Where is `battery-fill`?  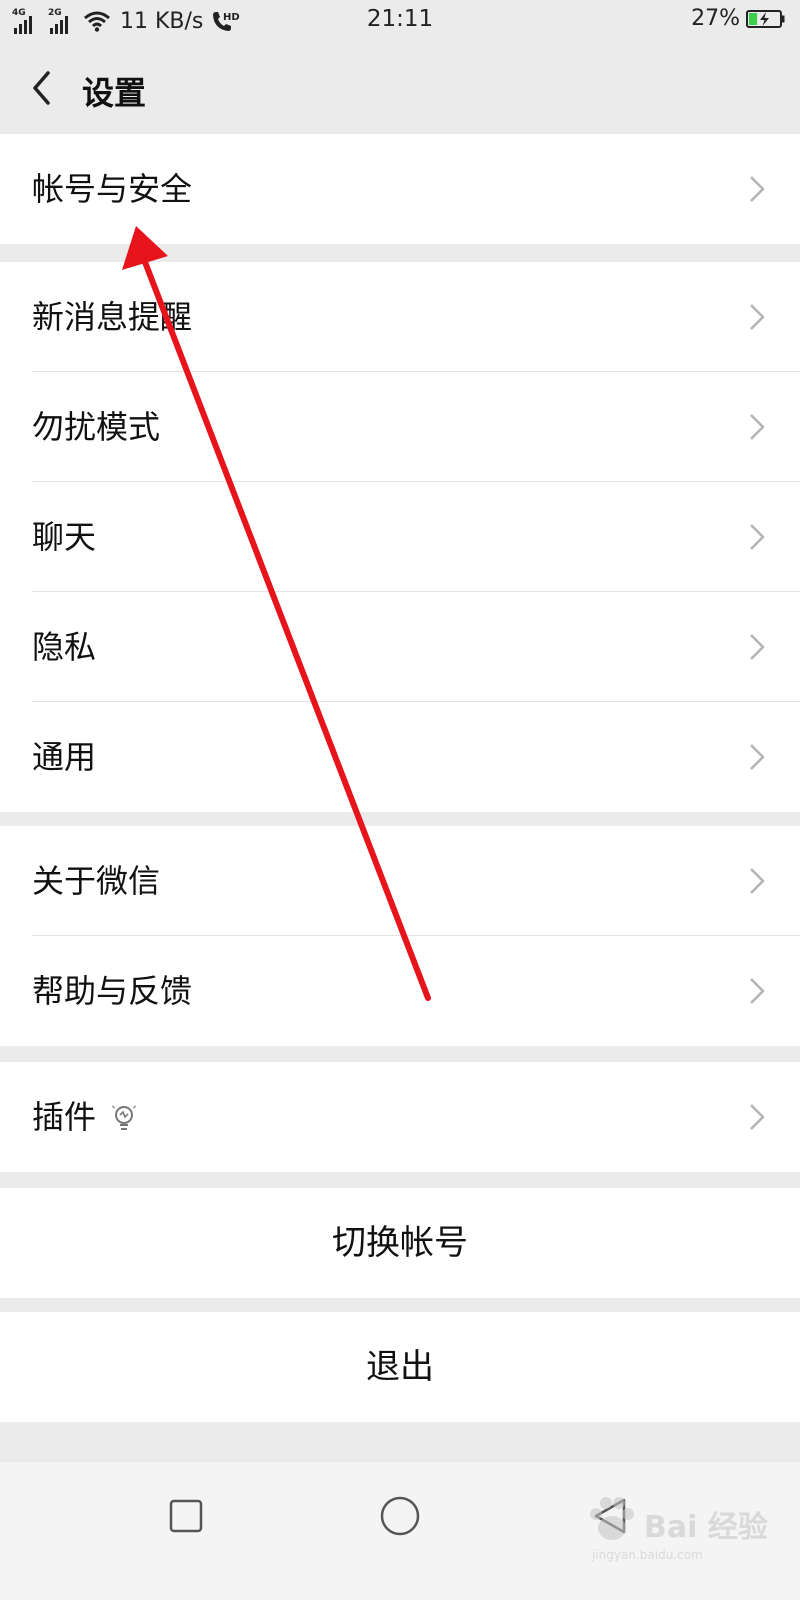
battery-fill is located at coordinates (753, 18).